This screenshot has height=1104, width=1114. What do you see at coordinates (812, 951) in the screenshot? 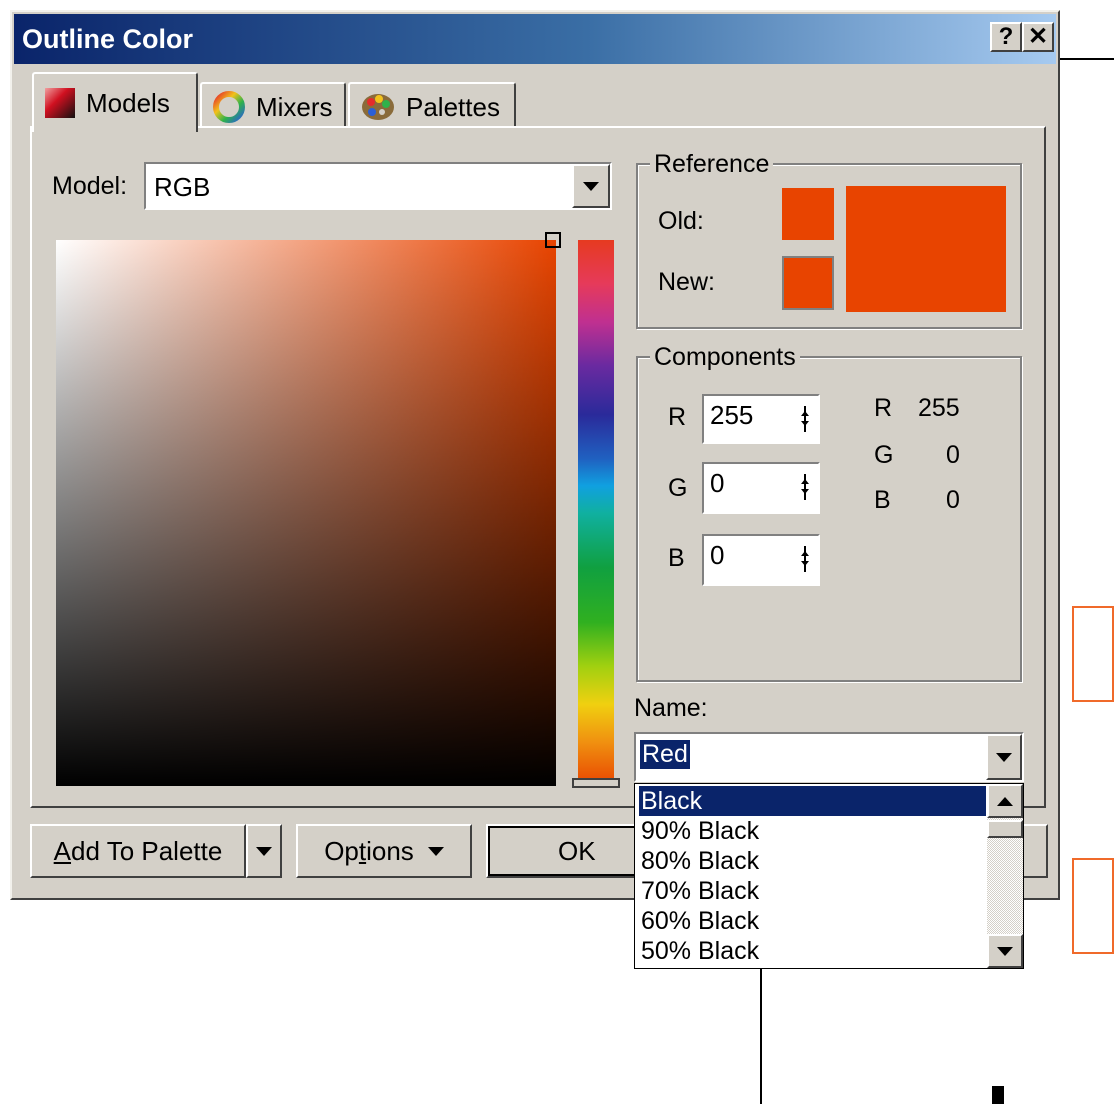
I see `list-item: 50% Black` at bounding box center [812, 951].